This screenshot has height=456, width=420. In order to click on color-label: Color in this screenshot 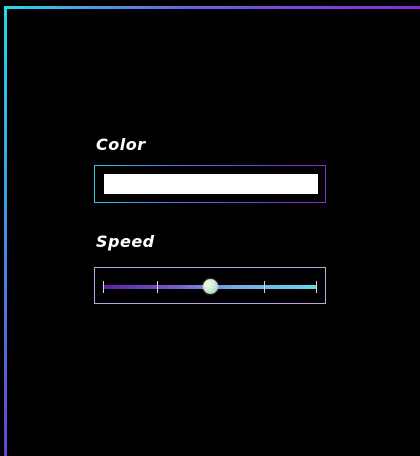, I will do `click(121, 144)`.